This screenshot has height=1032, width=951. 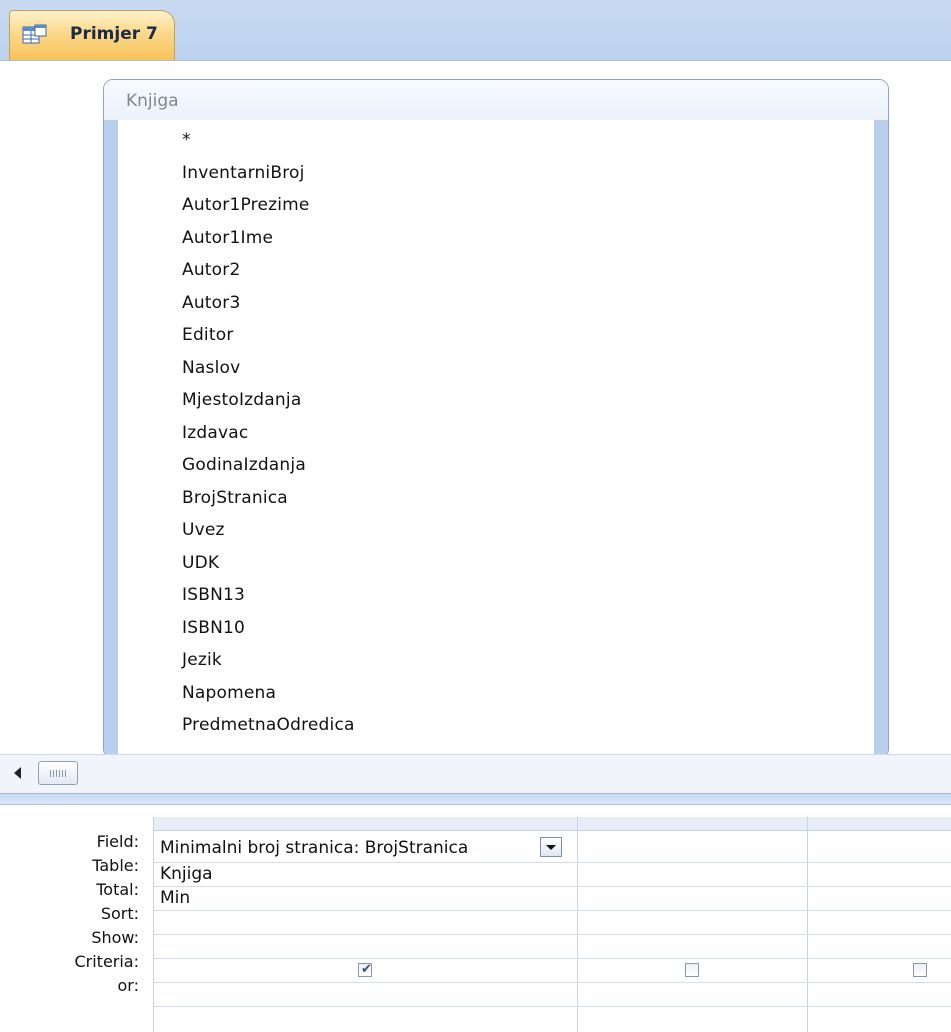 I want to click on field-list-item: GodinaIzdanja, so click(x=482, y=465).